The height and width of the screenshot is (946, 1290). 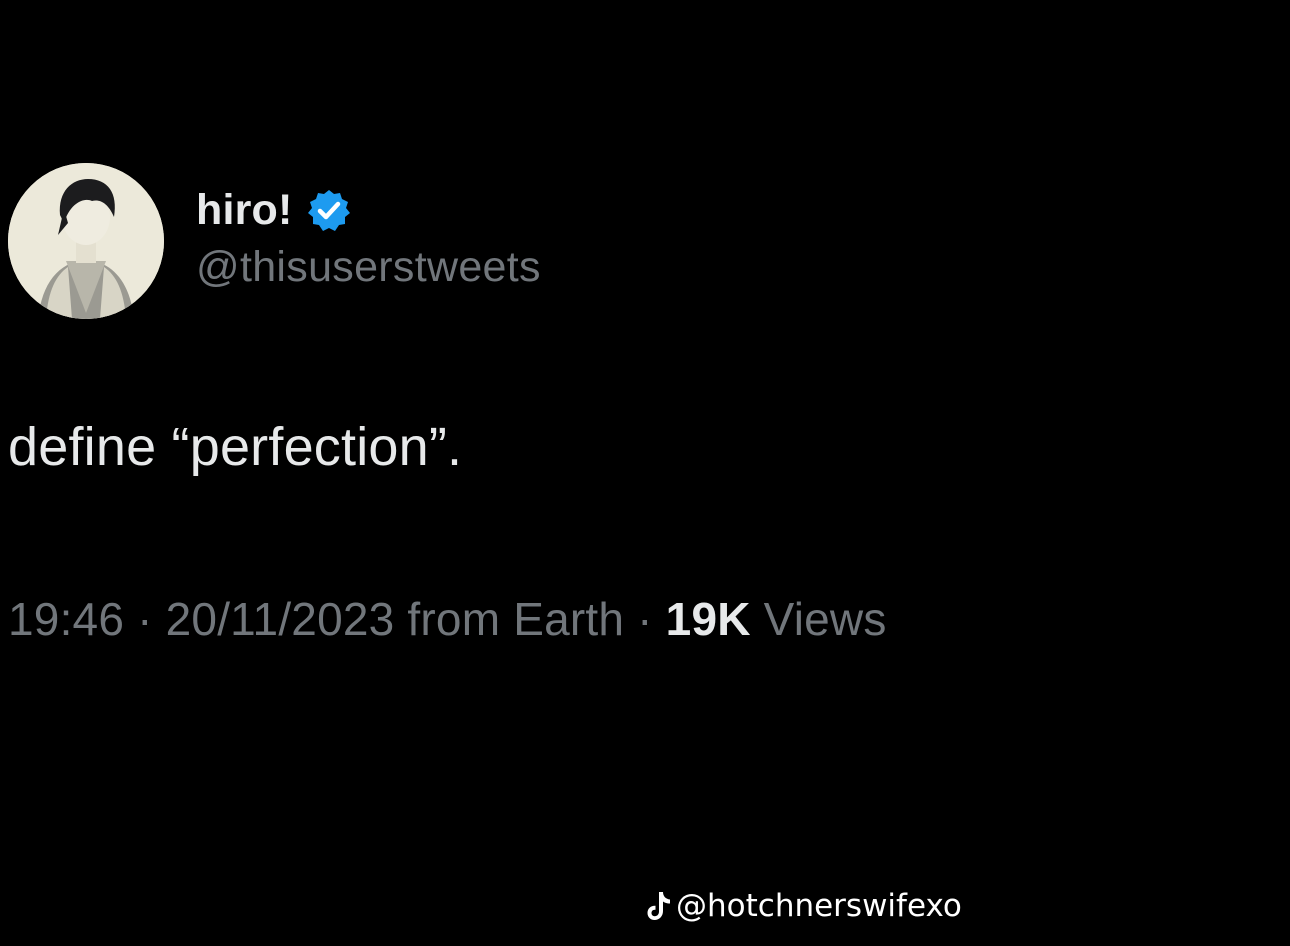 What do you see at coordinates (708, 619) in the screenshot?
I see `views-count: 19K` at bounding box center [708, 619].